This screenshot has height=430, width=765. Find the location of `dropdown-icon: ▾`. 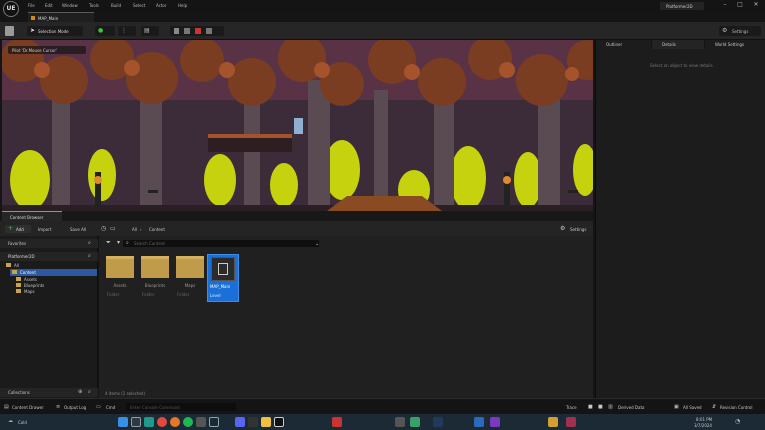

dropdown-icon: ▾ is located at coordinates (118, 242).